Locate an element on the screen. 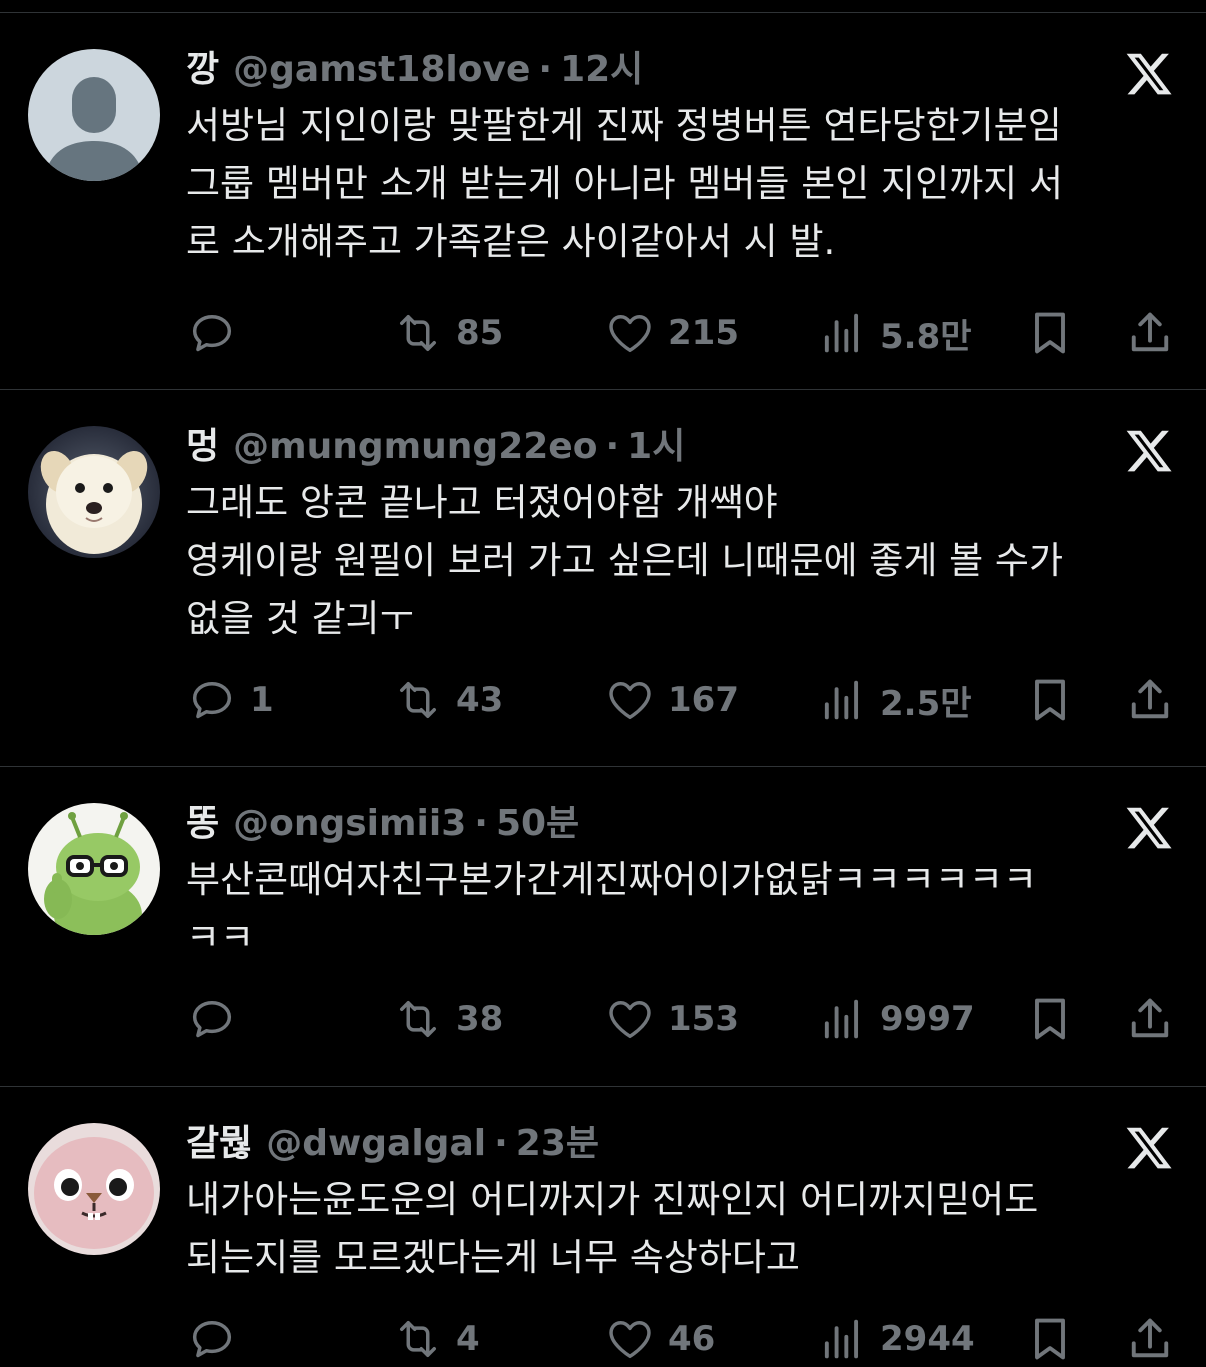 The height and width of the screenshot is (1367, 1206). retweet-count: 43 is located at coordinates (480, 700).